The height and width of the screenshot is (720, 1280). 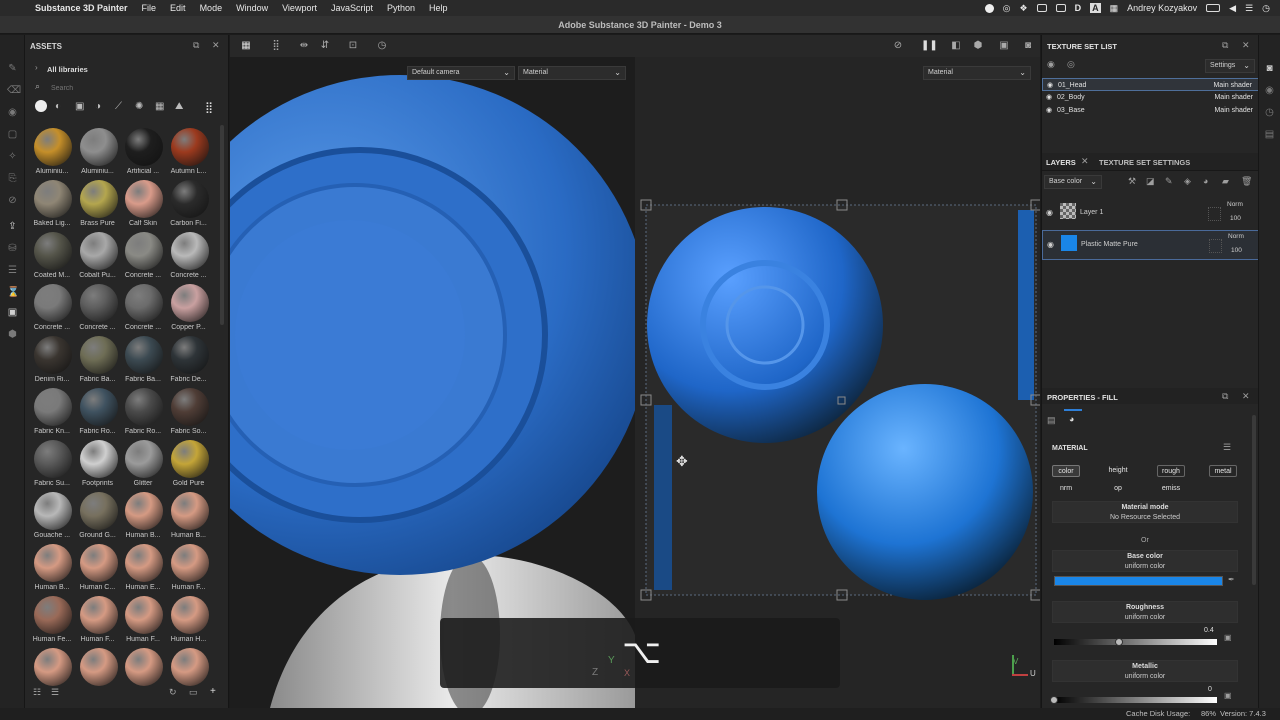 I want to click on texture-set-row: ◉ 02_Body Main shader, so click(x=1150, y=97).